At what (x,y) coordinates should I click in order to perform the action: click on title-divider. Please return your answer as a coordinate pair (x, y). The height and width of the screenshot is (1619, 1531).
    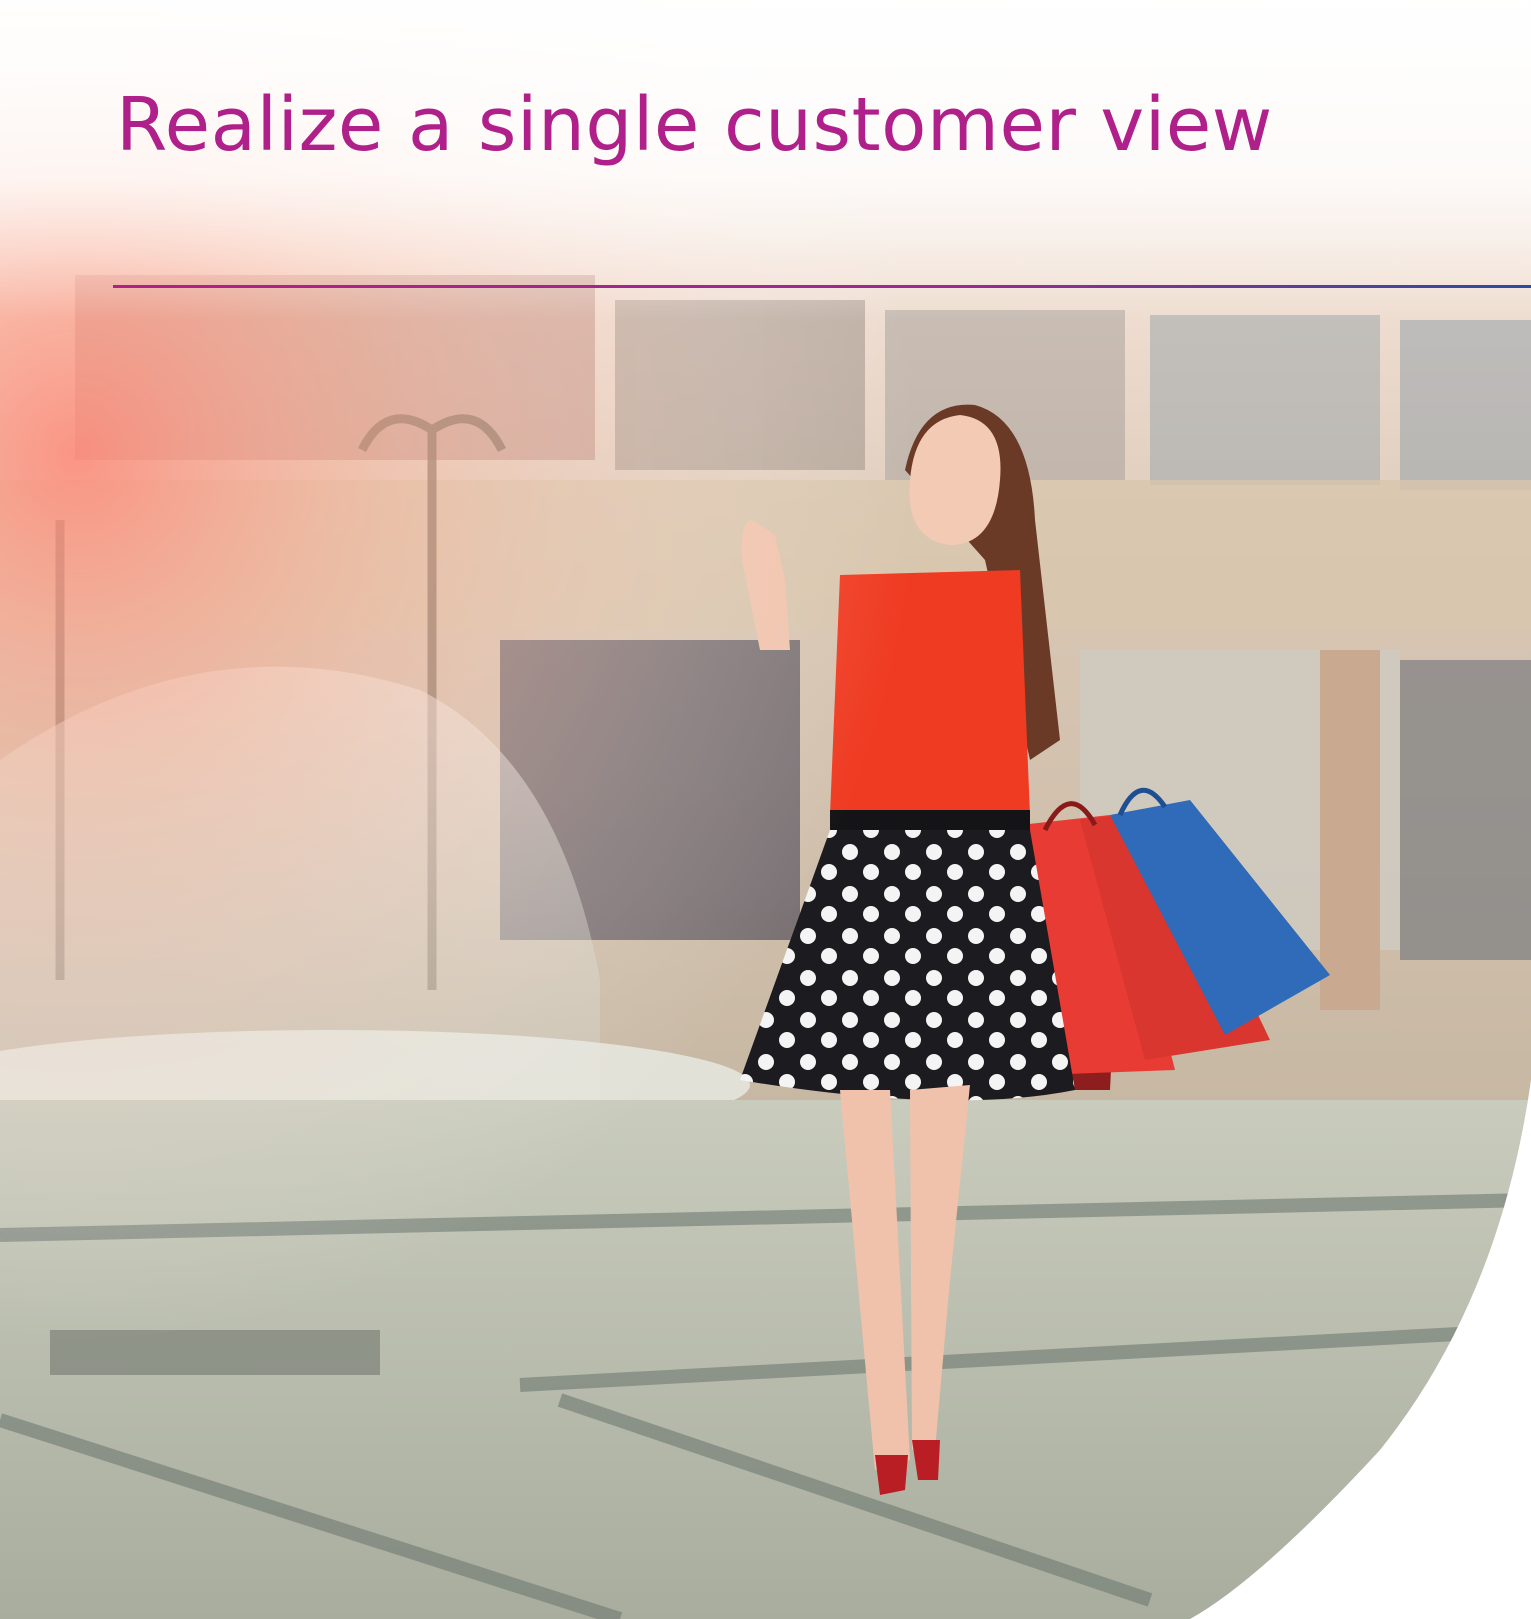
    Looking at the image, I should click on (822, 286).